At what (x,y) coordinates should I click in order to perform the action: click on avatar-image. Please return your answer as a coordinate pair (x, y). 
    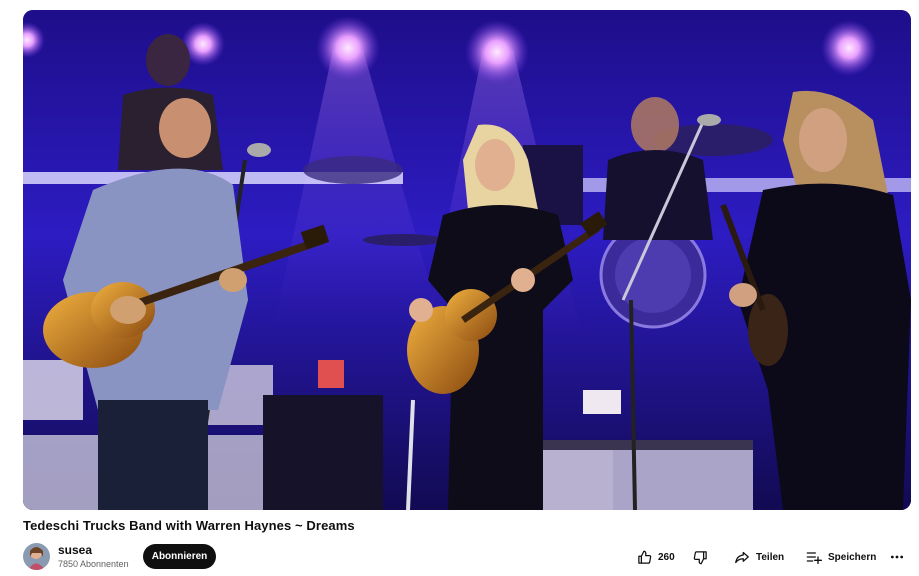
    Looking at the image, I should click on (36, 556).